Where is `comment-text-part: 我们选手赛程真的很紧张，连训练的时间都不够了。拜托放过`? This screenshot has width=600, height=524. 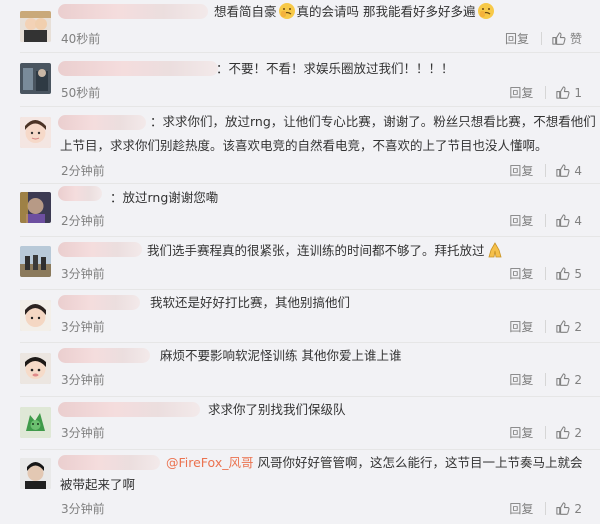
comment-text-part: 我们选手赛程真的很紧张，连训练的时间都不够了。拜托放过 is located at coordinates (316, 250).